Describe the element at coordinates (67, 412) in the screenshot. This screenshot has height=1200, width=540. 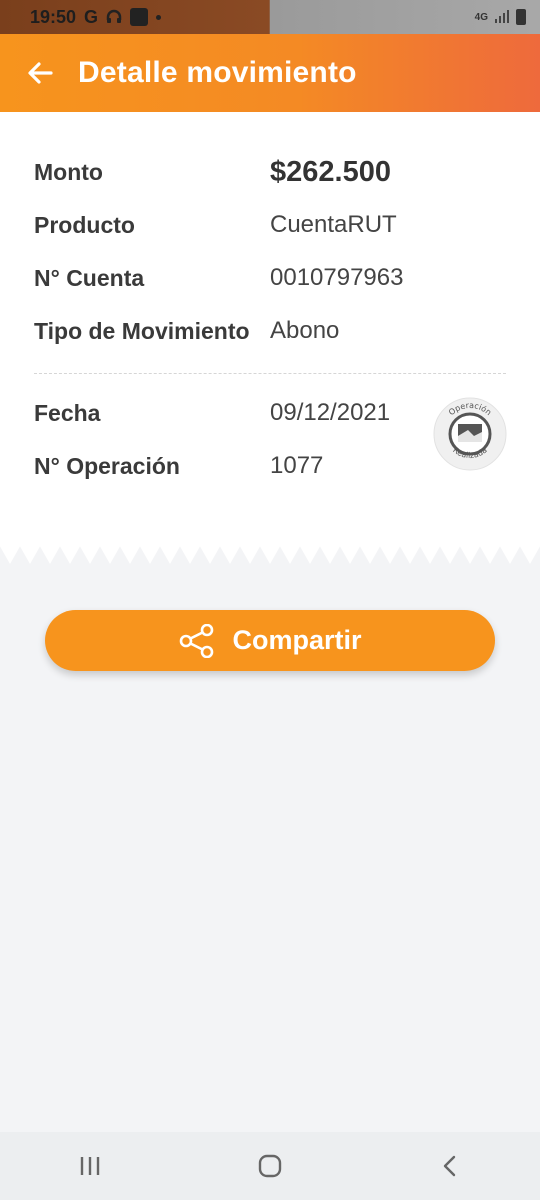
I see `detail-label: Fecha` at that location.